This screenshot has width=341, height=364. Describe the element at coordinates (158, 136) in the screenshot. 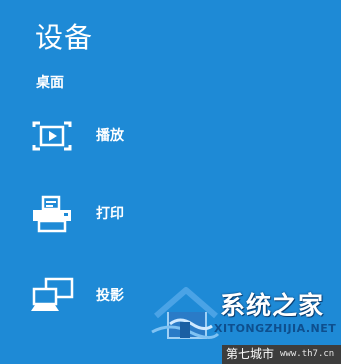

I see `device-item-play: 播放` at that location.